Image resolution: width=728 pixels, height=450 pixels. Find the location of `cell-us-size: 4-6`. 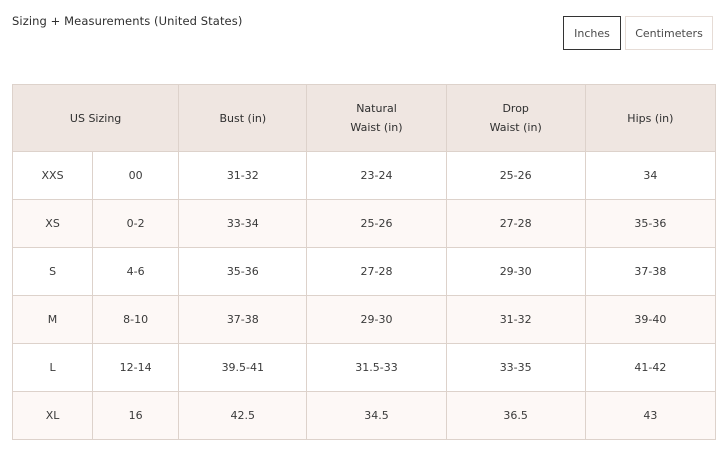

cell-us-size: 4-6 is located at coordinates (136, 271).